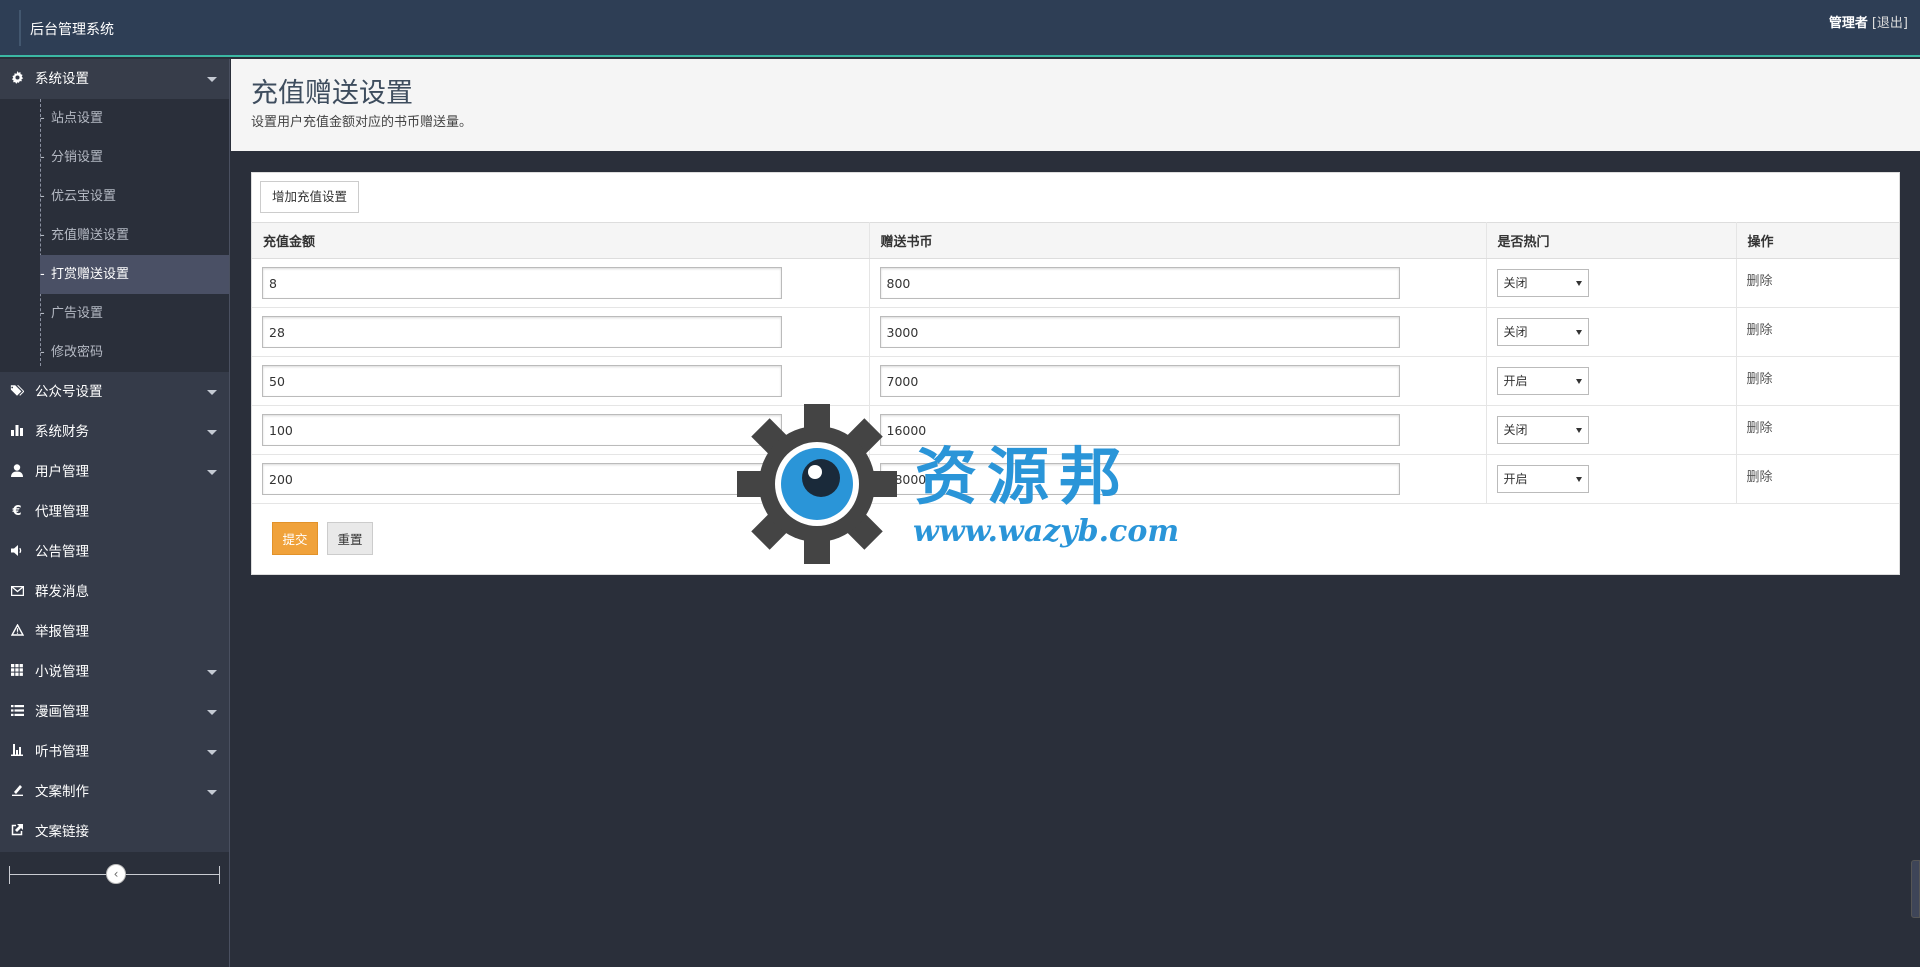 The height and width of the screenshot is (967, 1920). I want to click on page-title: 充值赠送设置, so click(332, 93).